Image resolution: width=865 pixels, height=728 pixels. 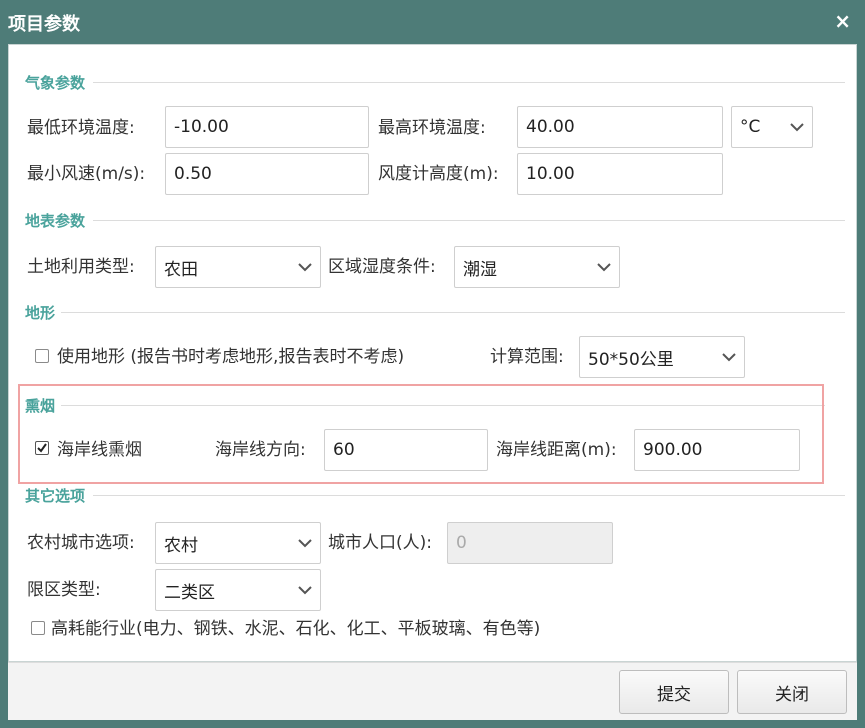 What do you see at coordinates (81, 543) in the screenshot?
I see `urban-rural-label: 农村城市选项:` at bounding box center [81, 543].